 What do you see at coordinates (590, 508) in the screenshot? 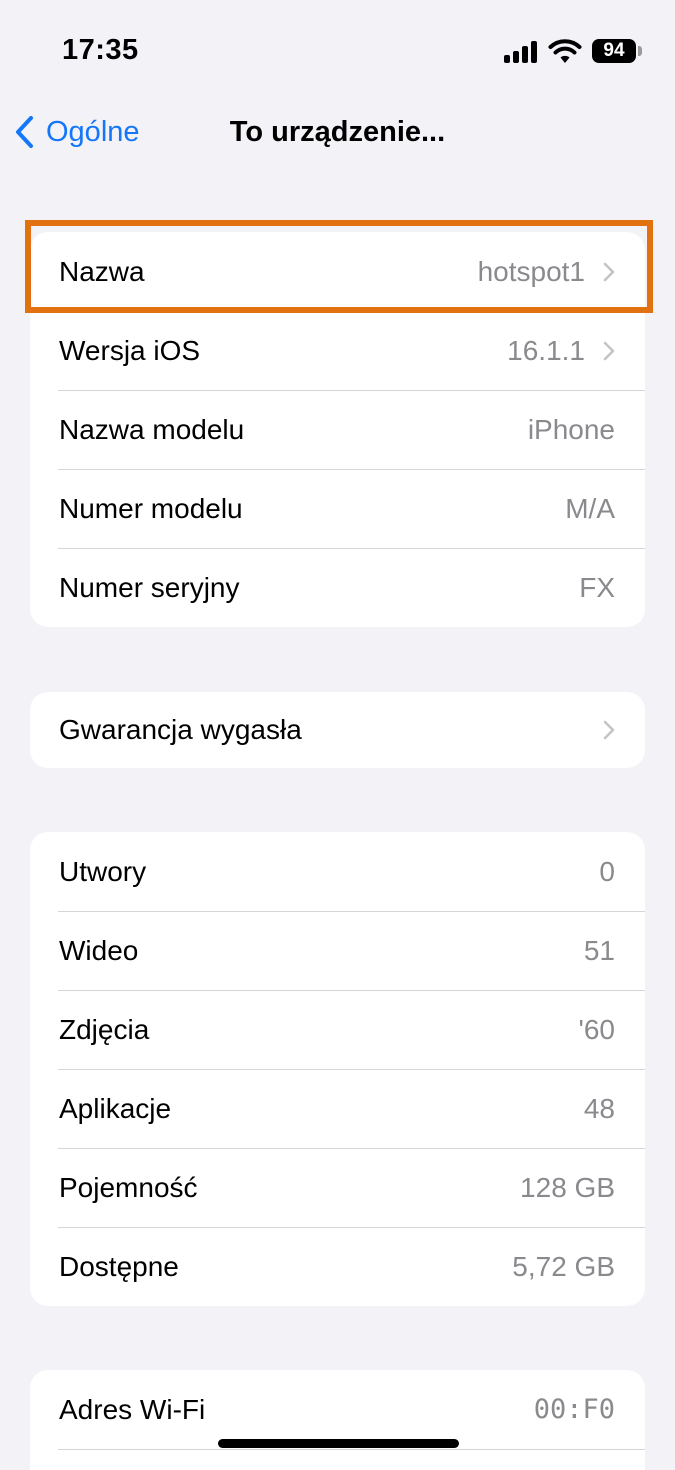
I see `row-value: M/A` at bounding box center [590, 508].